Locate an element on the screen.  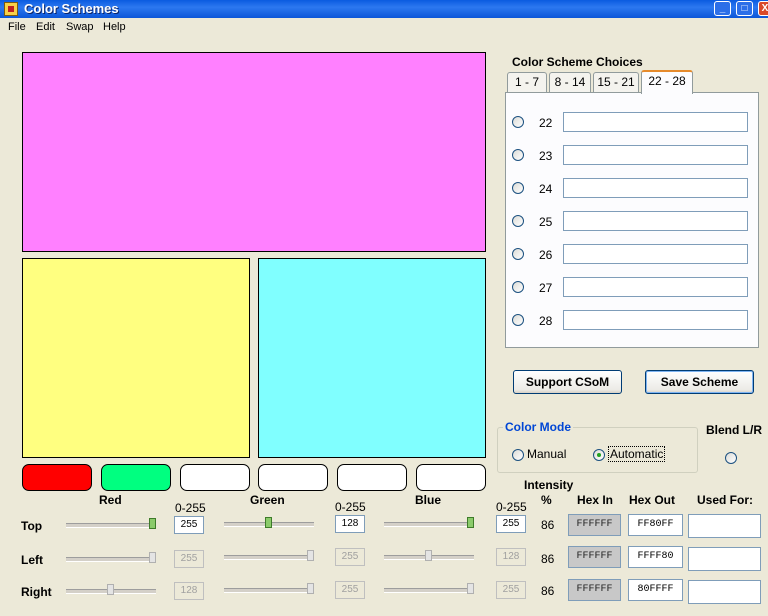
right-green-slider is located at coordinates (269, 590).